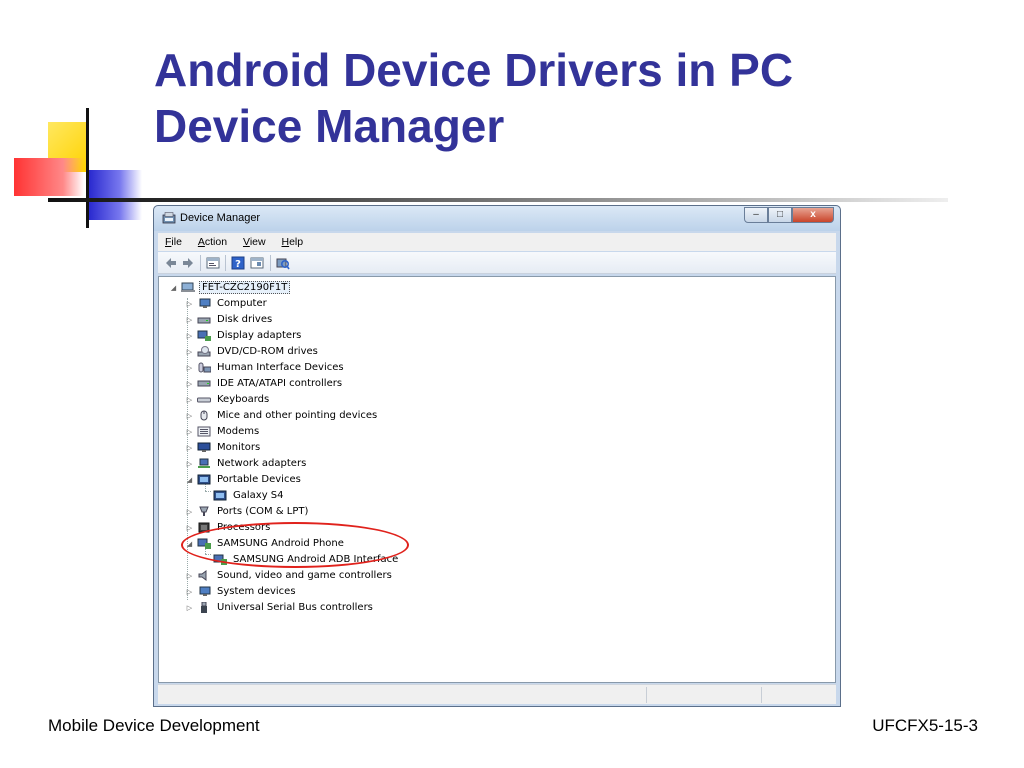  Describe the element at coordinates (280, 367) in the screenshot. I see `tree-item-label: Human Interface Devices` at that location.